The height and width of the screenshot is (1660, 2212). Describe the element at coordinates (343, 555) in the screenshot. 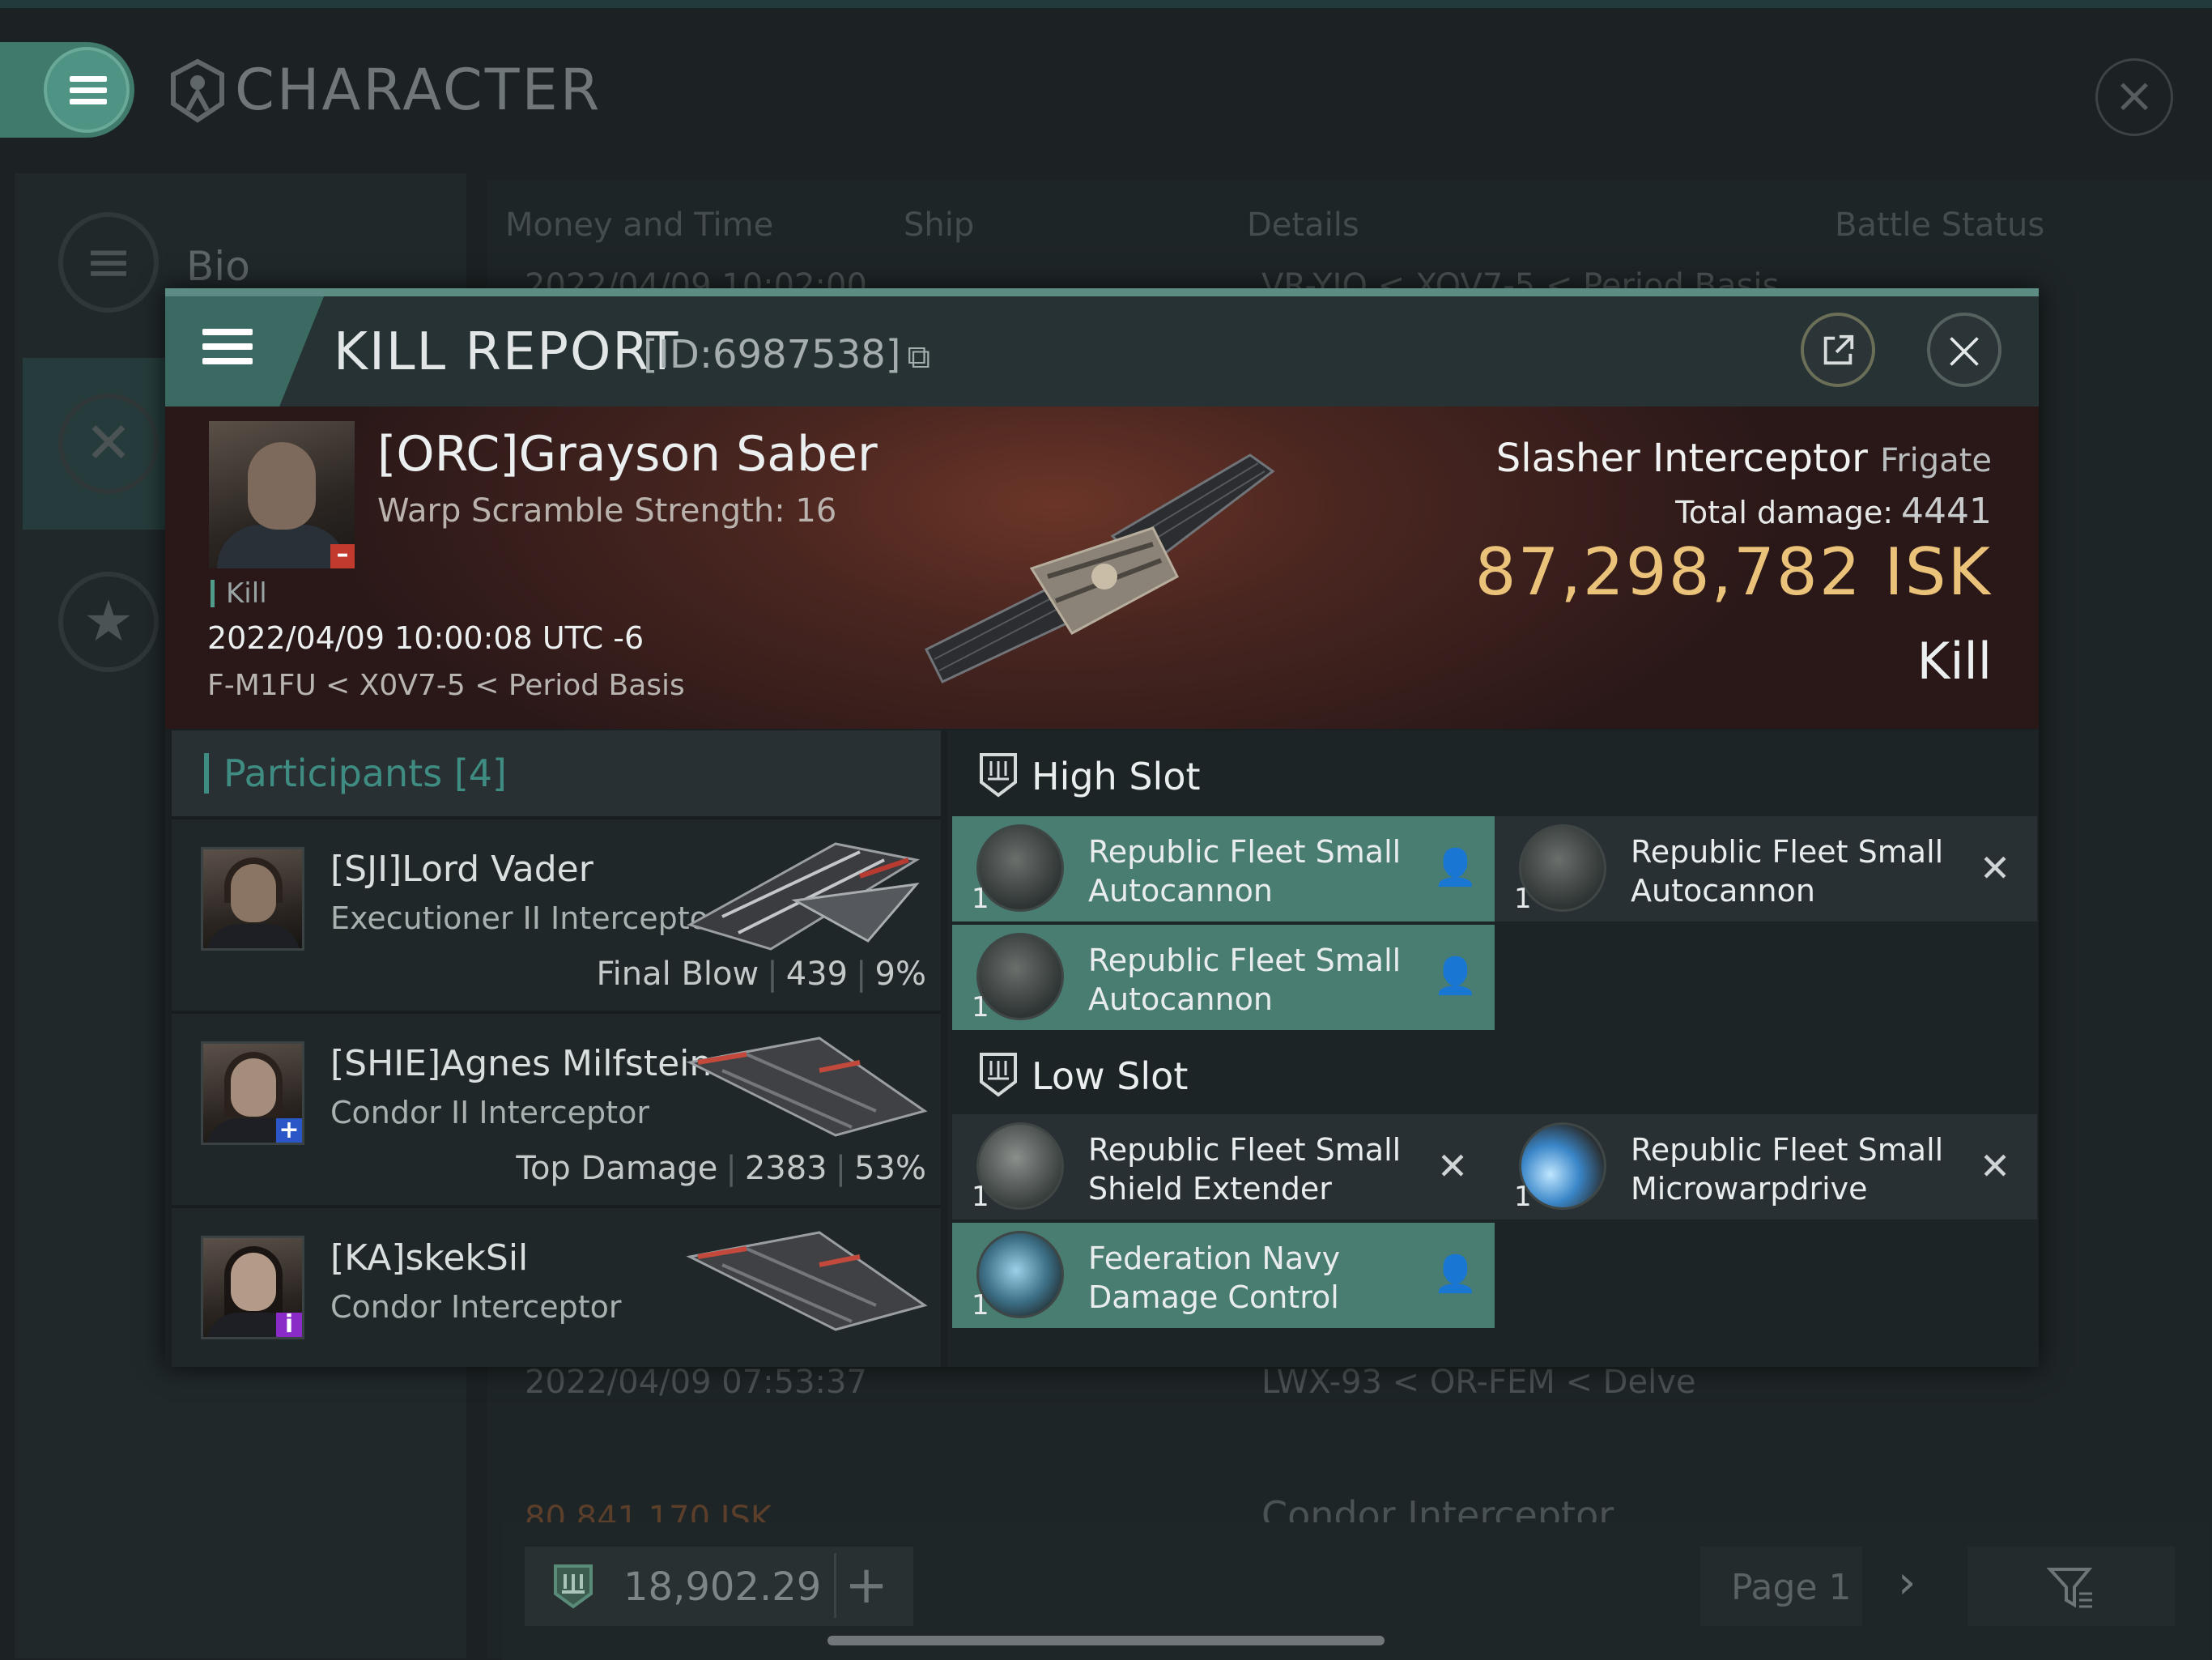

I see `hostile-badge-icon: –` at that location.